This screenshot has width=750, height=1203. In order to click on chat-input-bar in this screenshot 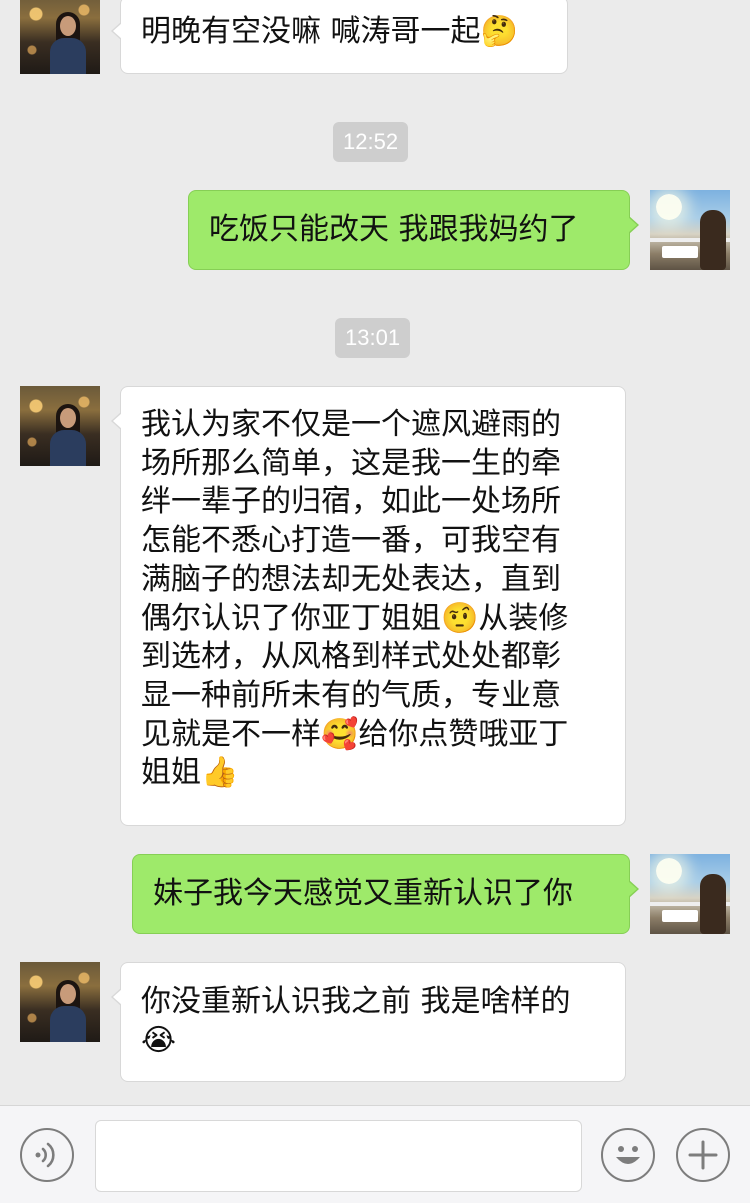, I will do `click(375, 1154)`.